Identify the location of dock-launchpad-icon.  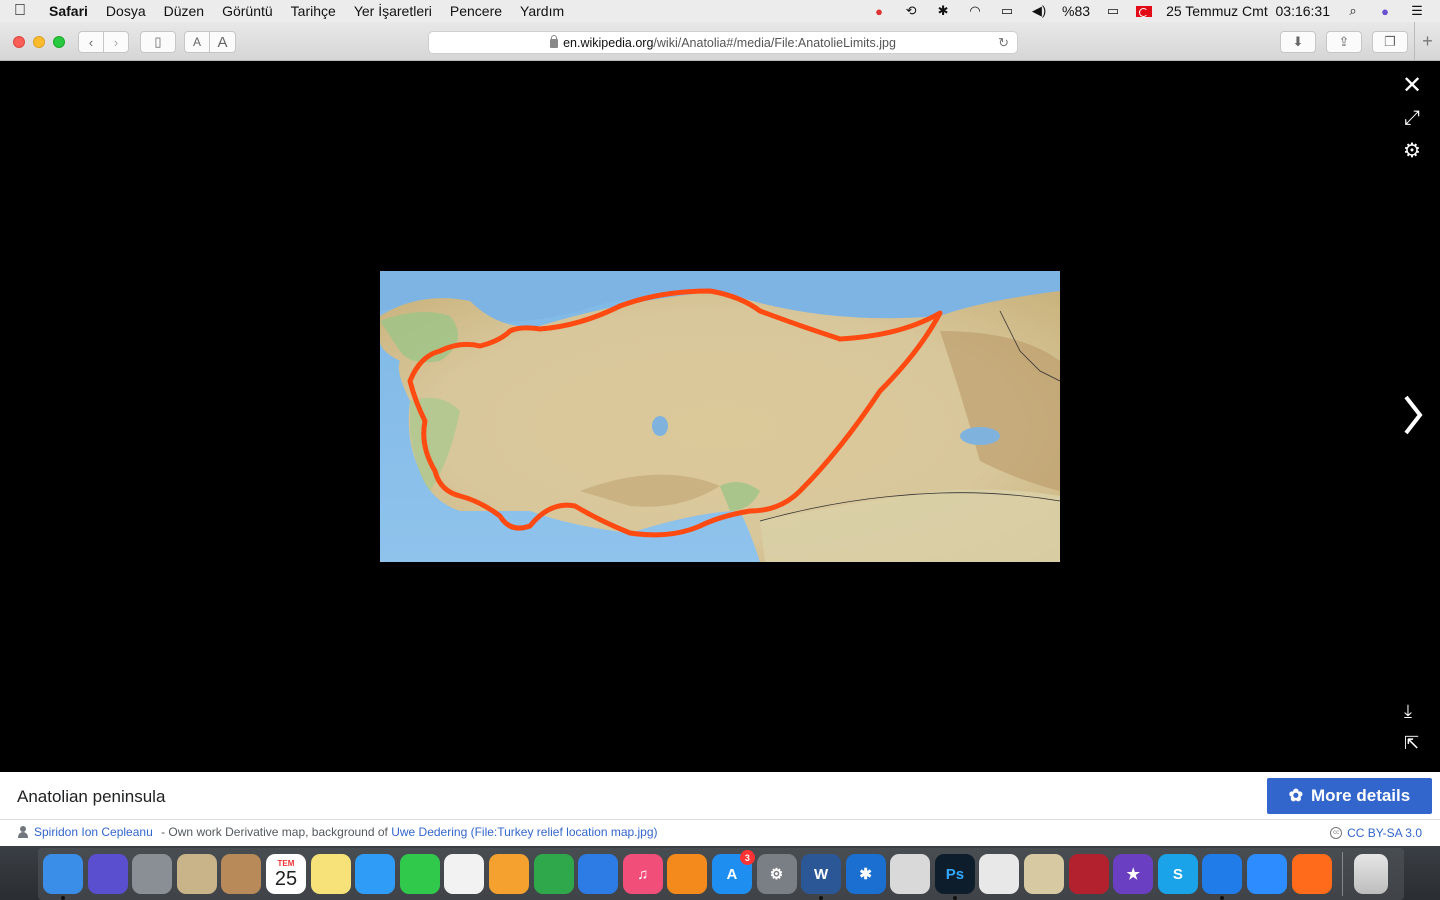
(152, 874).